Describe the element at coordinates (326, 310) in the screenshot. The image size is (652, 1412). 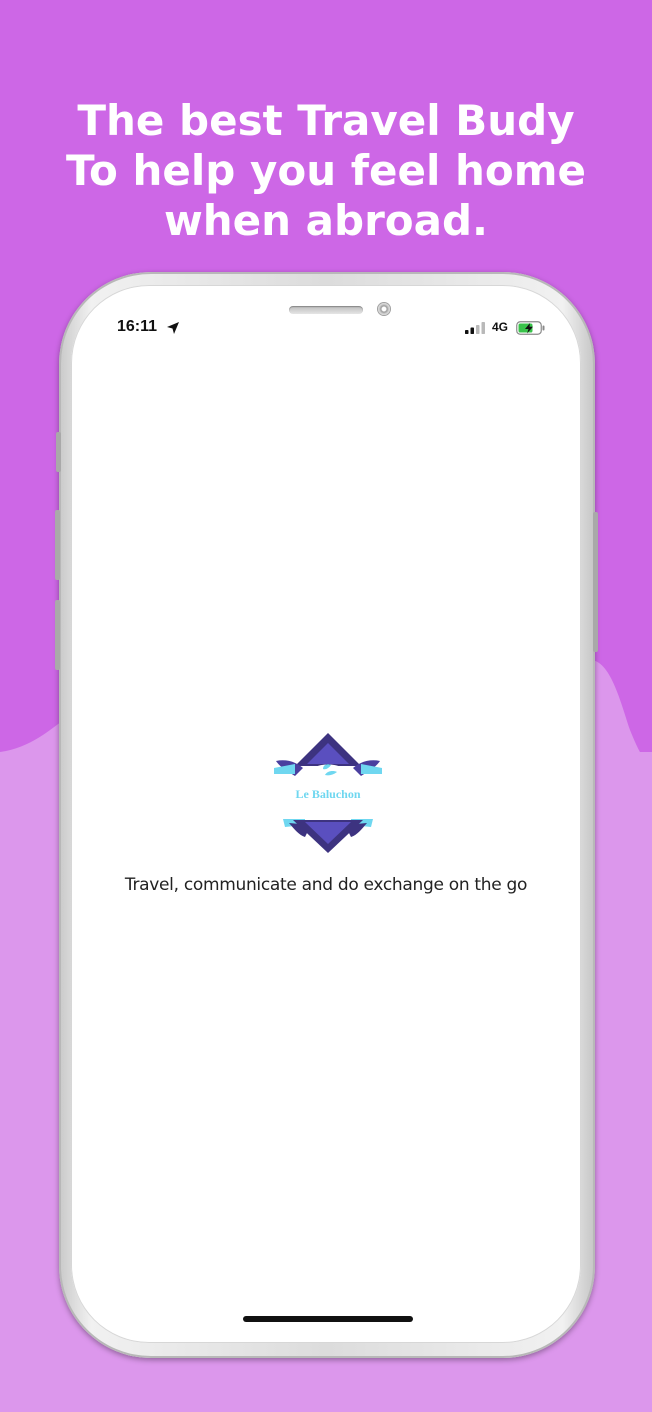
I see `earpiece-speaker` at that location.